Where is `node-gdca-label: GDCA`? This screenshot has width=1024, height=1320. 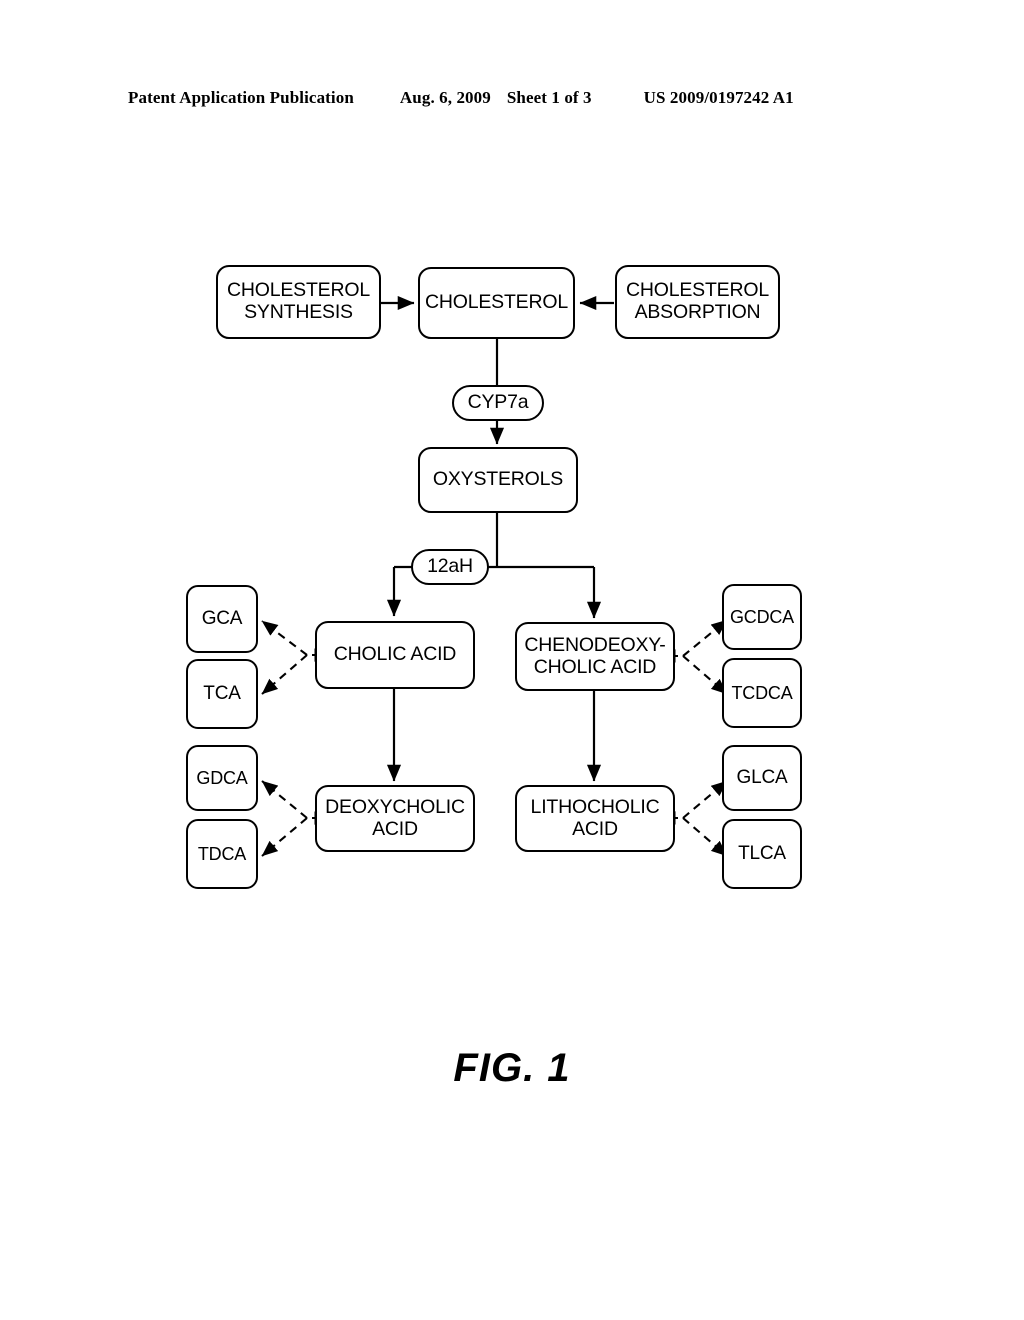
node-gdca-label: GDCA is located at coordinates (222, 777).